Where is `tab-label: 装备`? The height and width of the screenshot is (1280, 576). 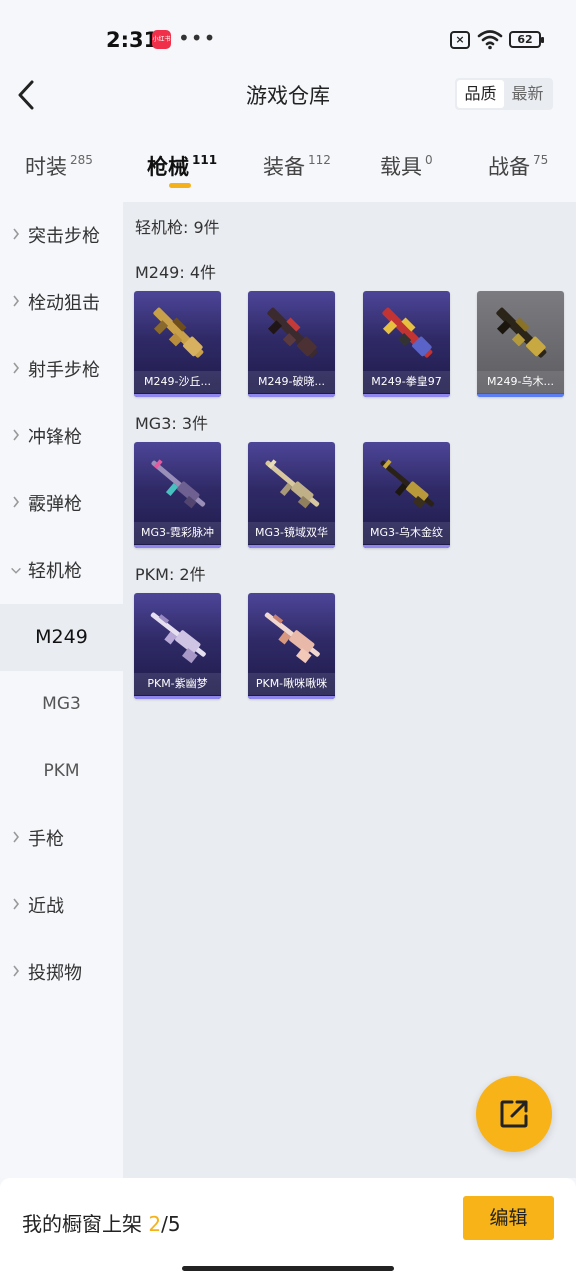
tab-label: 装备 is located at coordinates (284, 167).